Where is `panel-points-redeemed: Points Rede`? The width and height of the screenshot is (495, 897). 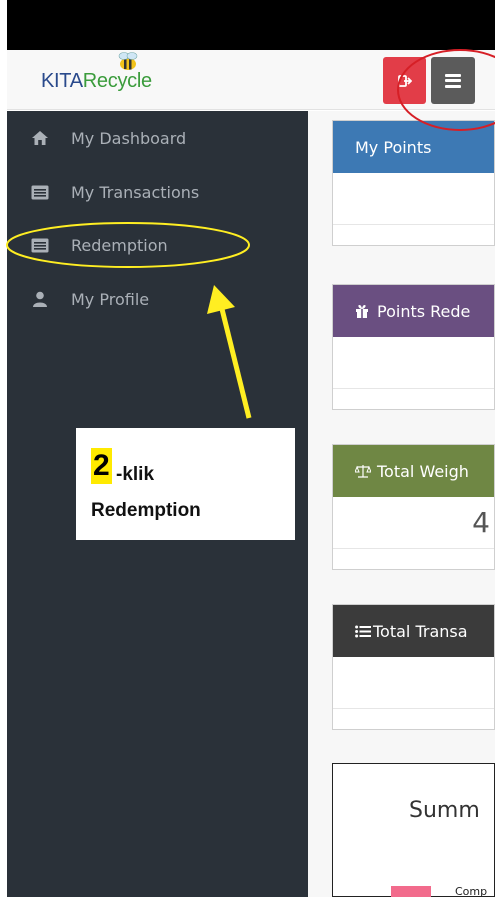 panel-points-redeemed: Points Rede is located at coordinates (413, 347).